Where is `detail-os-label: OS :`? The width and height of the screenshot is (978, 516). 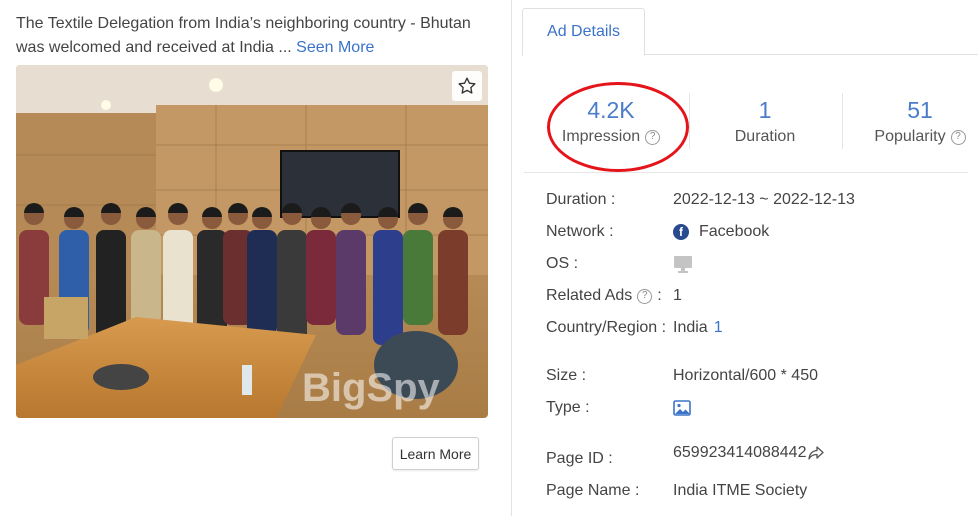 detail-os-label: OS : is located at coordinates (562, 263).